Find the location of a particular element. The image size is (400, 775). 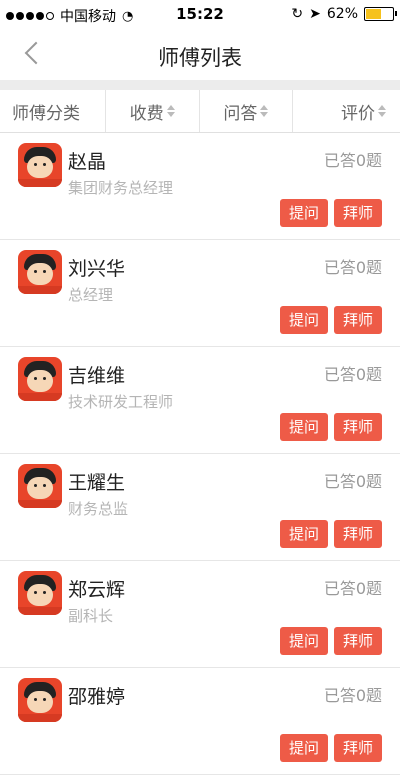

filter-label: 问答 is located at coordinates (240, 113).